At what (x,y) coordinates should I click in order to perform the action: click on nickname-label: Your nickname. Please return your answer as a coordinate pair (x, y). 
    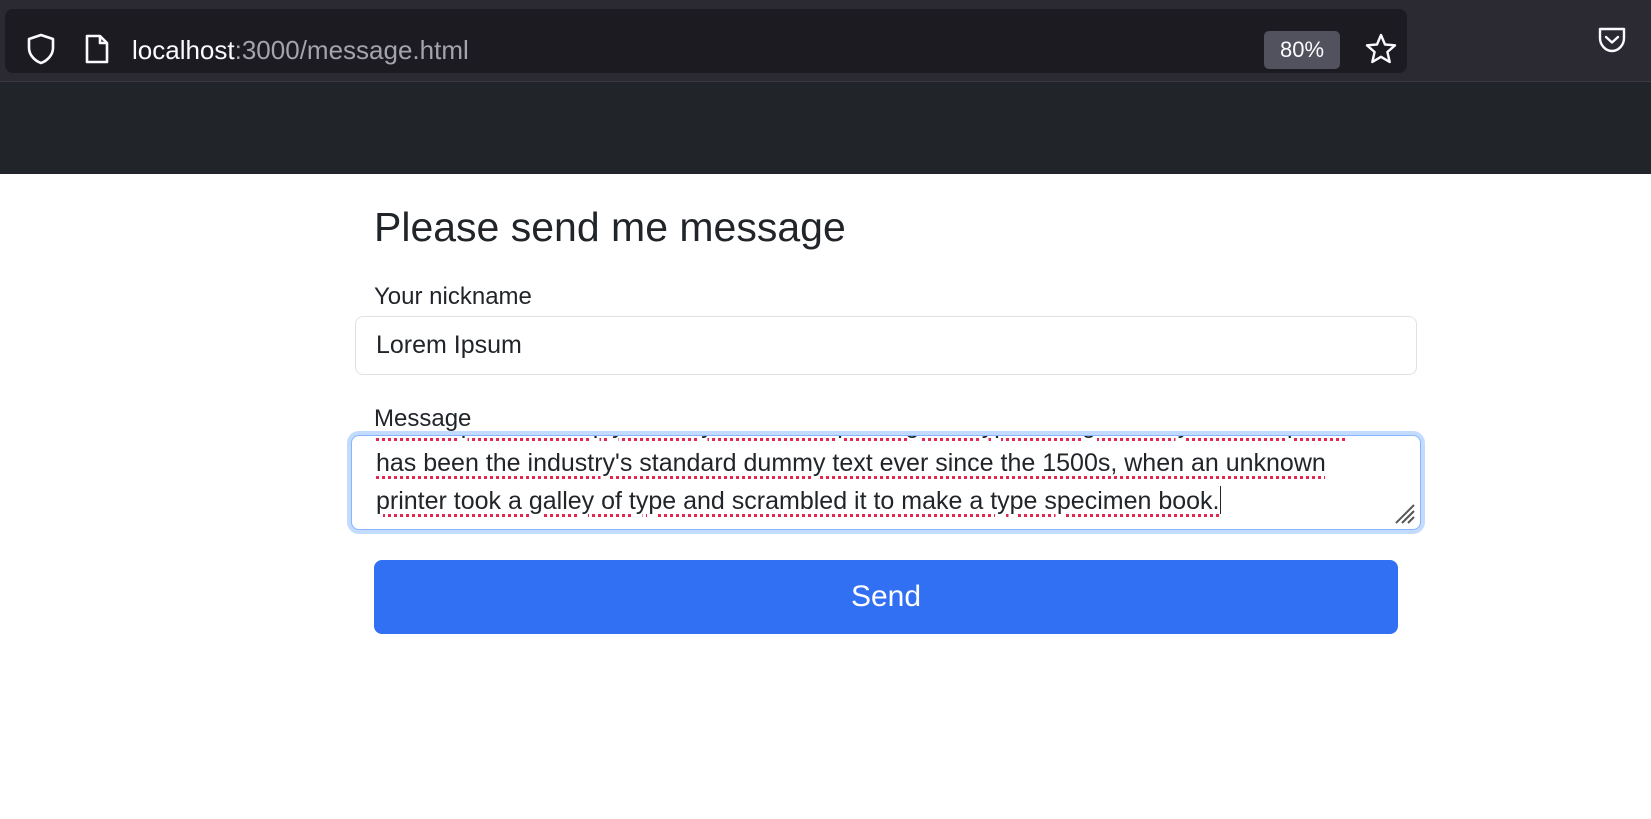
    Looking at the image, I should click on (453, 296).